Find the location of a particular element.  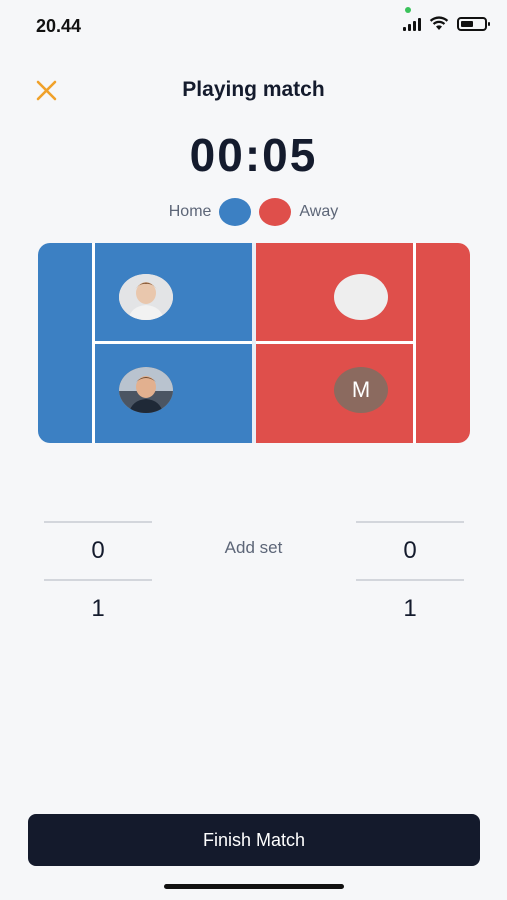

away-score-set-1: 0 is located at coordinates (410, 551).